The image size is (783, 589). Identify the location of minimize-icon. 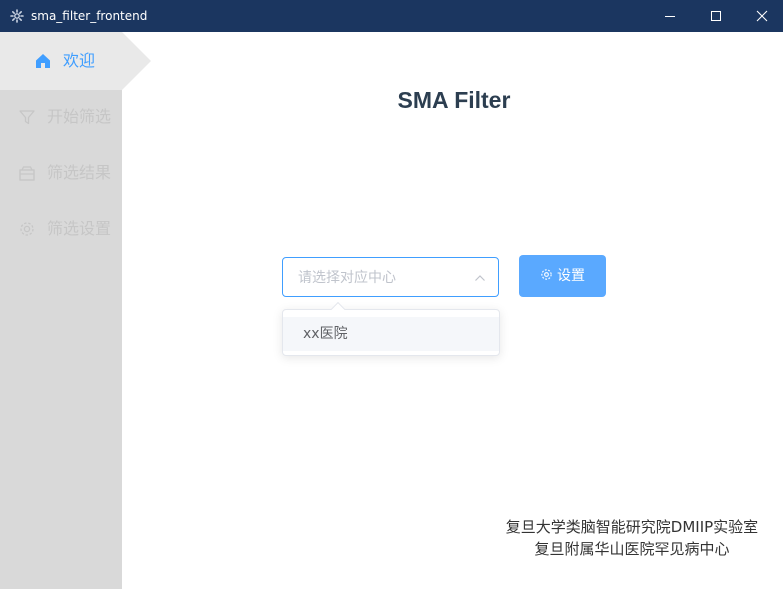
(670, 16).